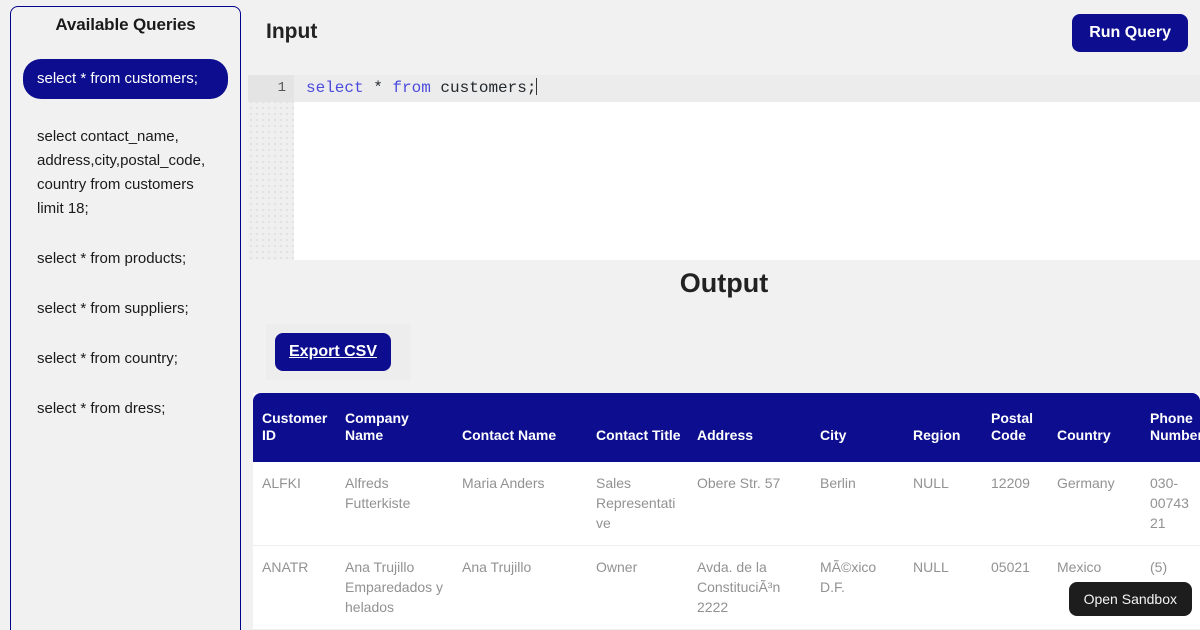 The width and height of the screenshot is (1200, 630). I want to click on editor-gutter: 1, so click(271, 167).